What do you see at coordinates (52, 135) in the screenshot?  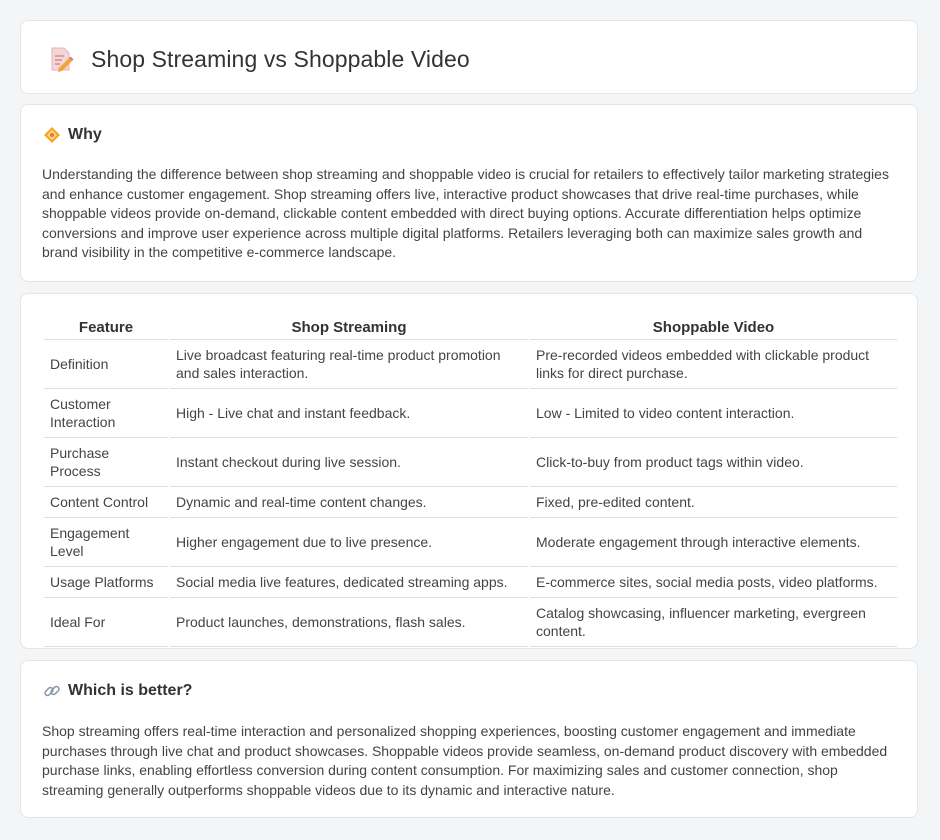 I see `diamond-icon` at bounding box center [52, 135].